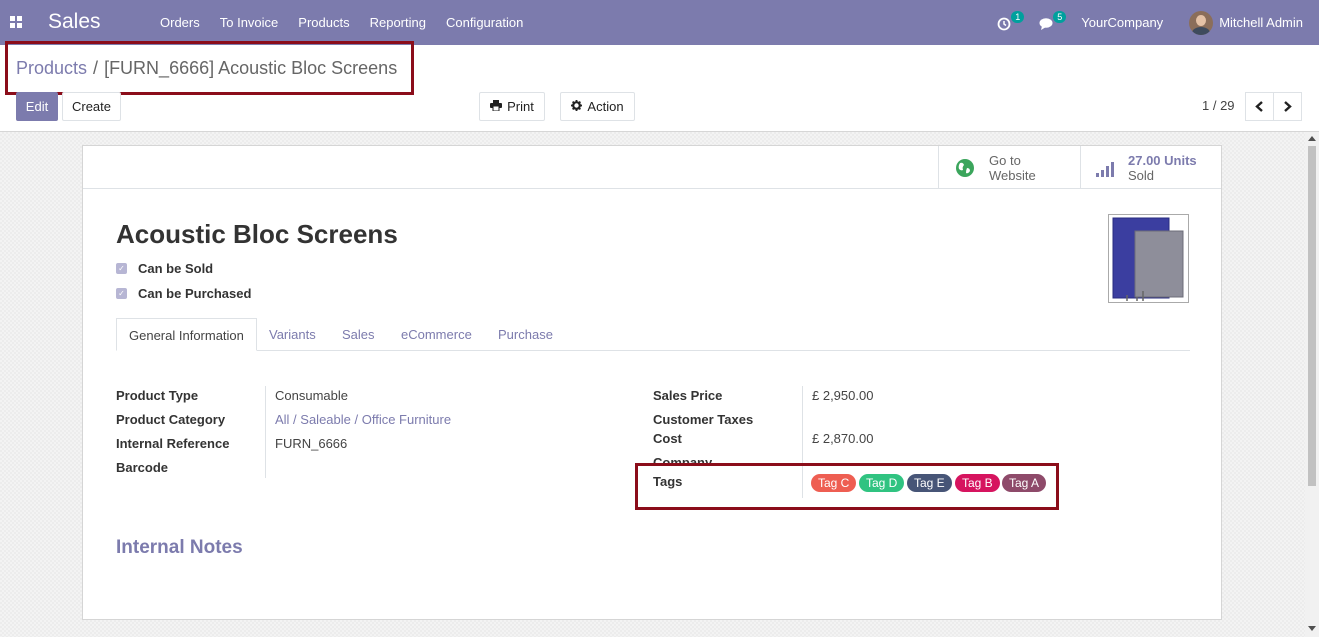 Image resolution: width=1319 pixels, height=637 pixels. I want to click on menu-orders: Orders, so click(180, 22).